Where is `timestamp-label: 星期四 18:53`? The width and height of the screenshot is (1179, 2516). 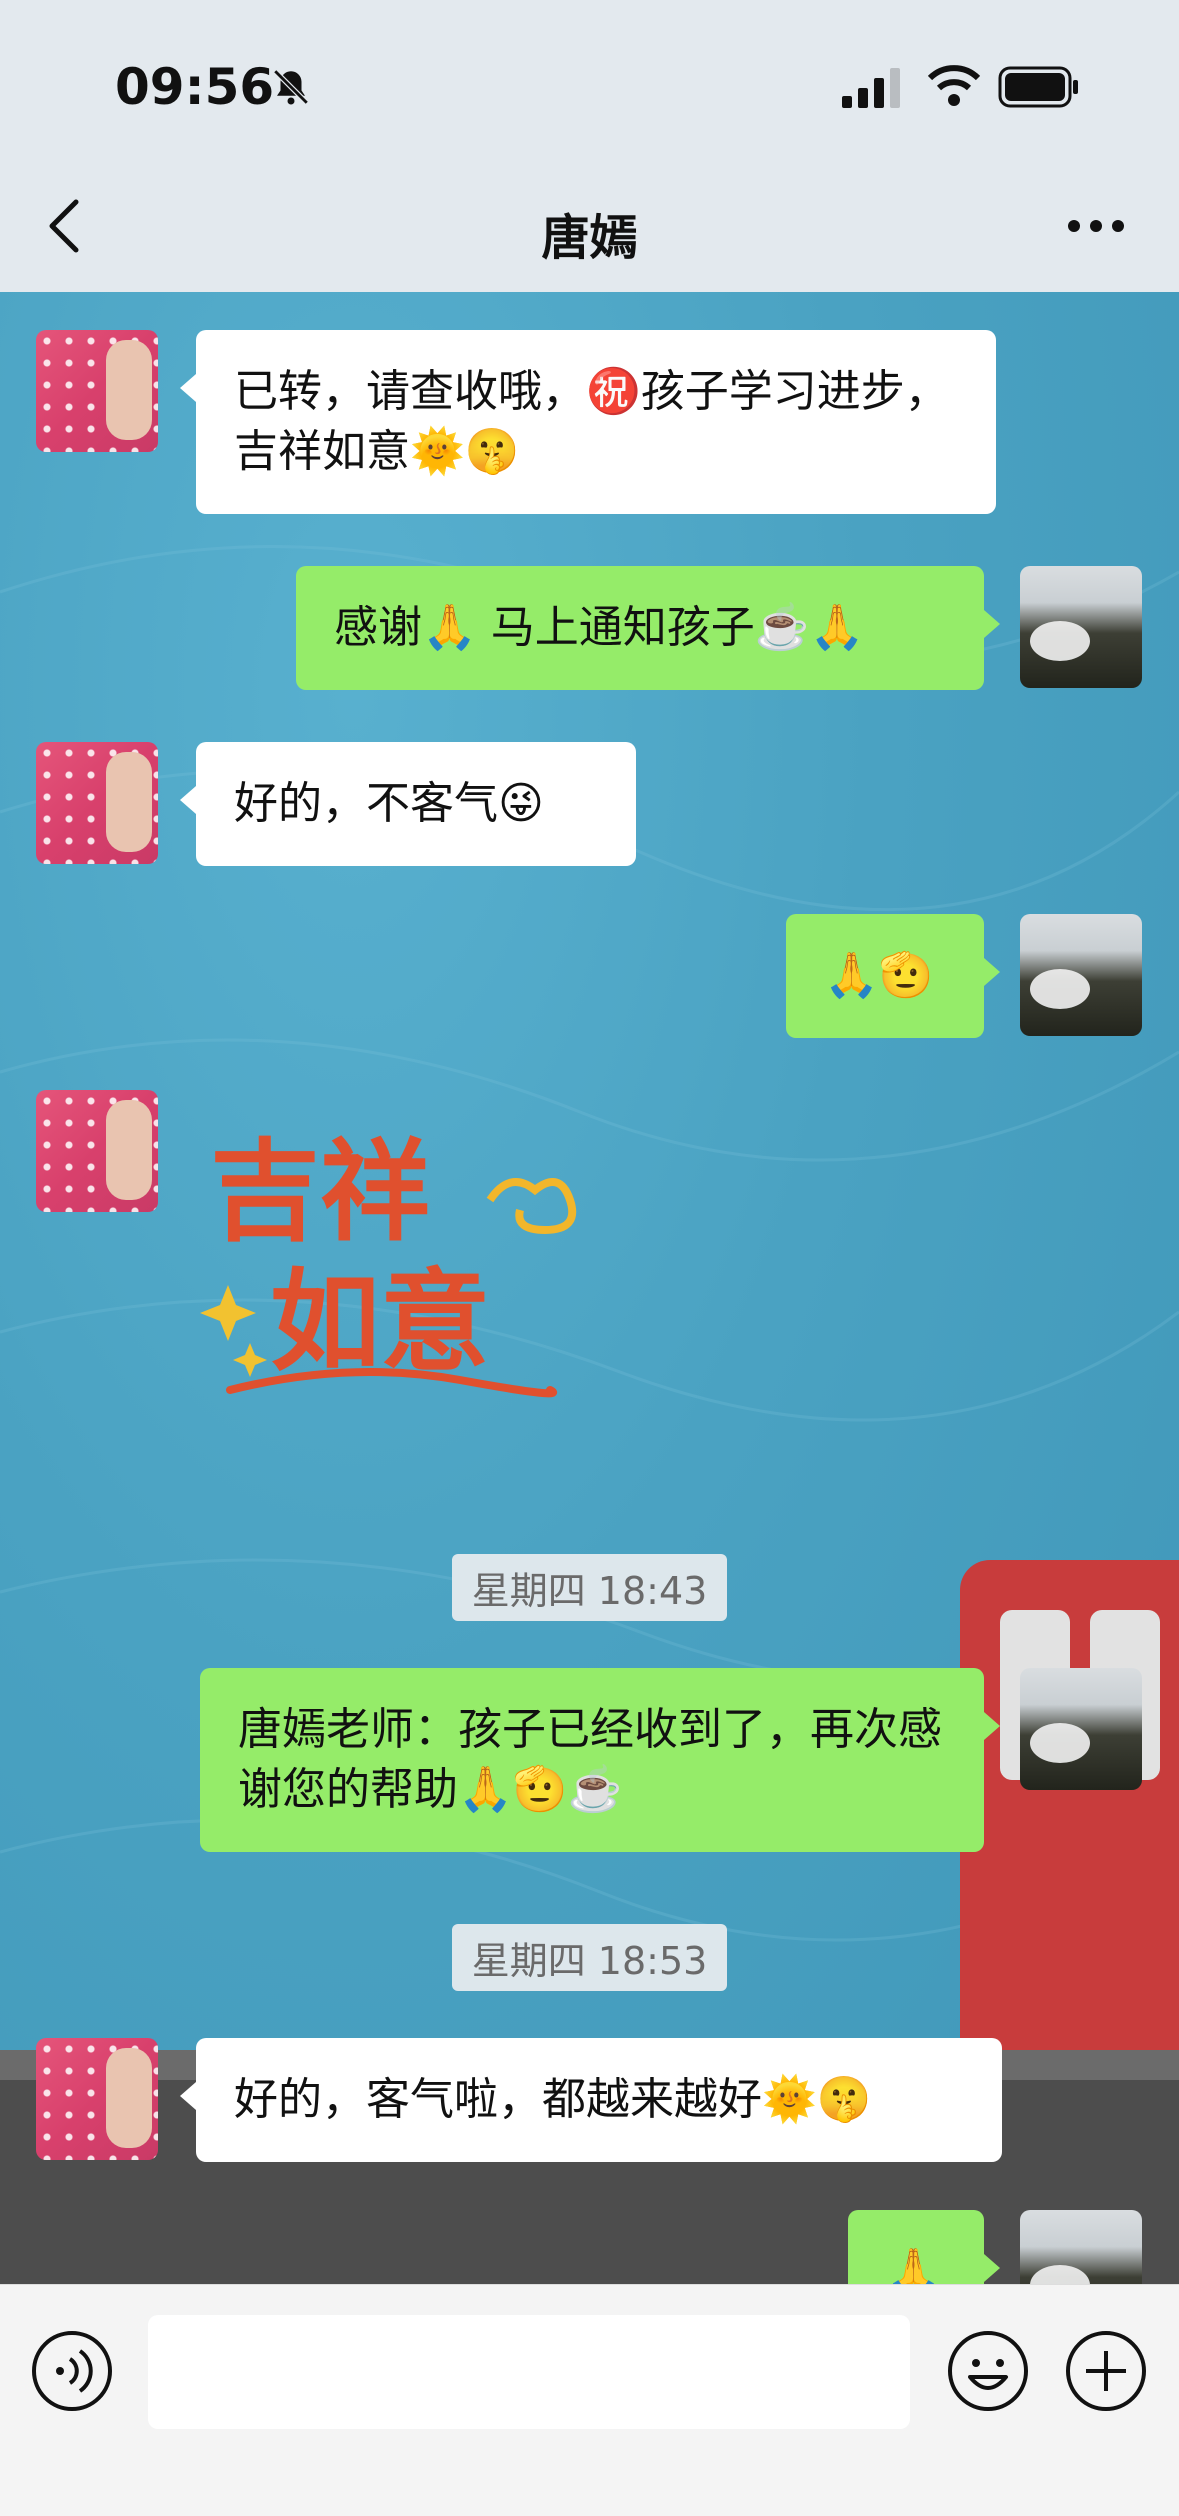 timestamp-label: 星期四 18:53 is located at coordinates (589, 1957).